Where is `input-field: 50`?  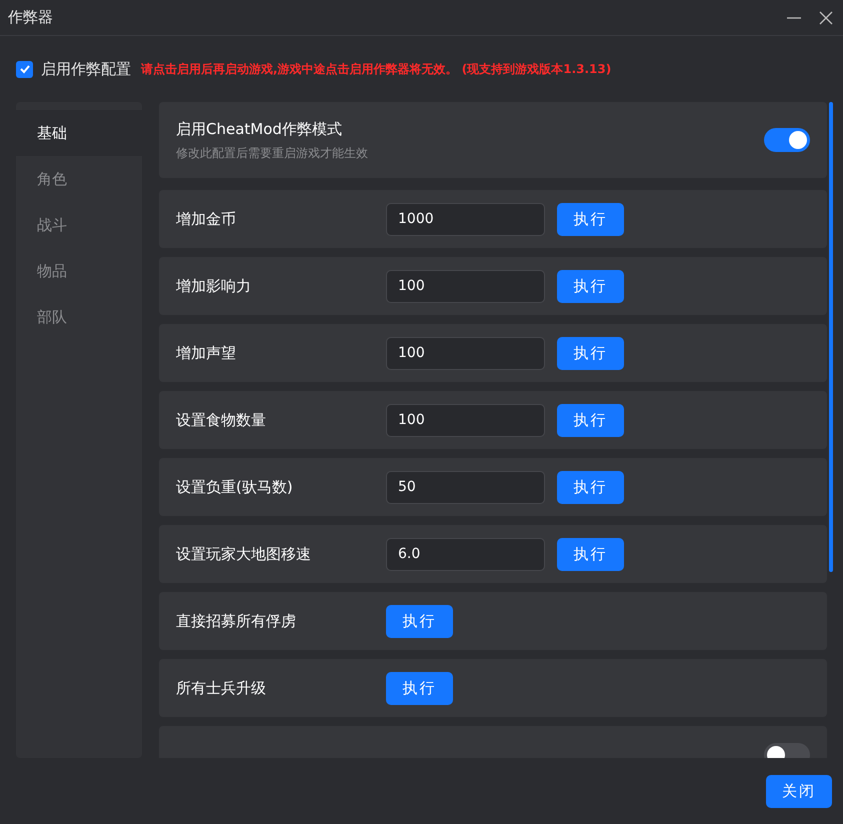
input-field: 50 is located at coordinates (465, 487).